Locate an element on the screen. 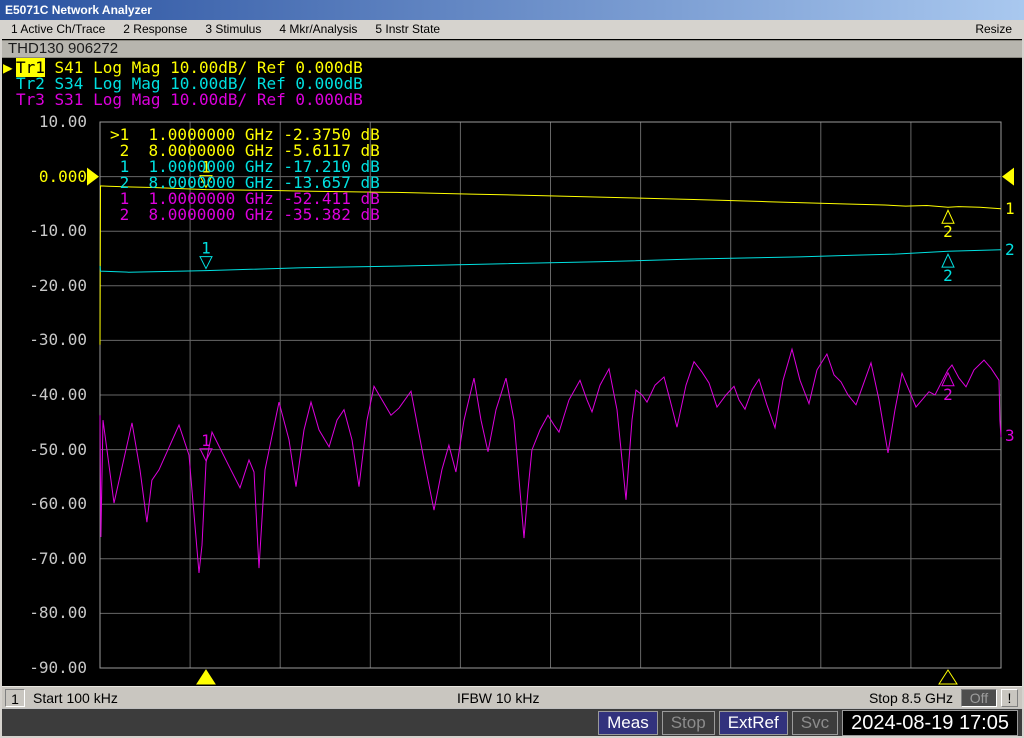  menu-item-3: 3 Stimulus is located at coordinates (233, 29).